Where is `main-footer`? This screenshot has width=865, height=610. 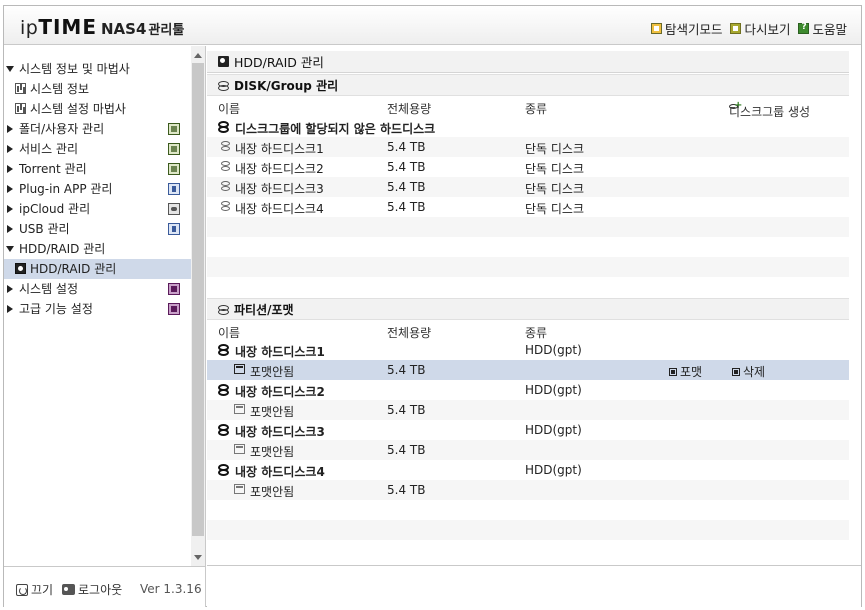 main-footer is located at coordinates (534, 586).